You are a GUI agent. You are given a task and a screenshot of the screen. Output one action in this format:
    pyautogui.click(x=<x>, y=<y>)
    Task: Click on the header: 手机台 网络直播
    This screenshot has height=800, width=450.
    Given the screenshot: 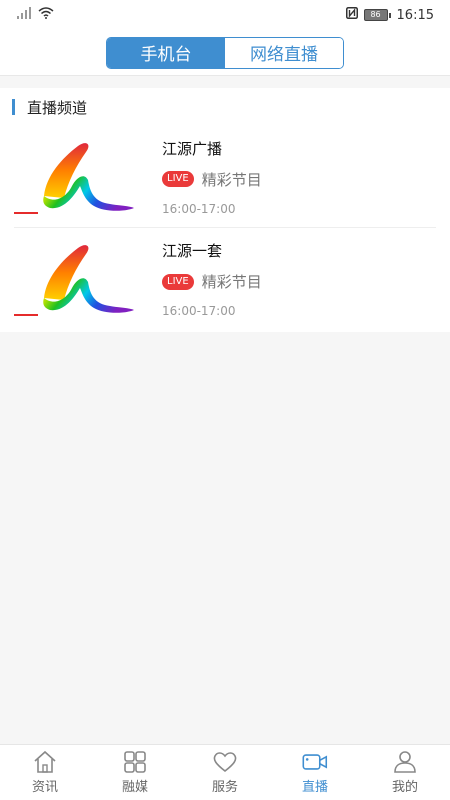 What is the action you would take?
    pyautogui.click(x=225, y=53)
    